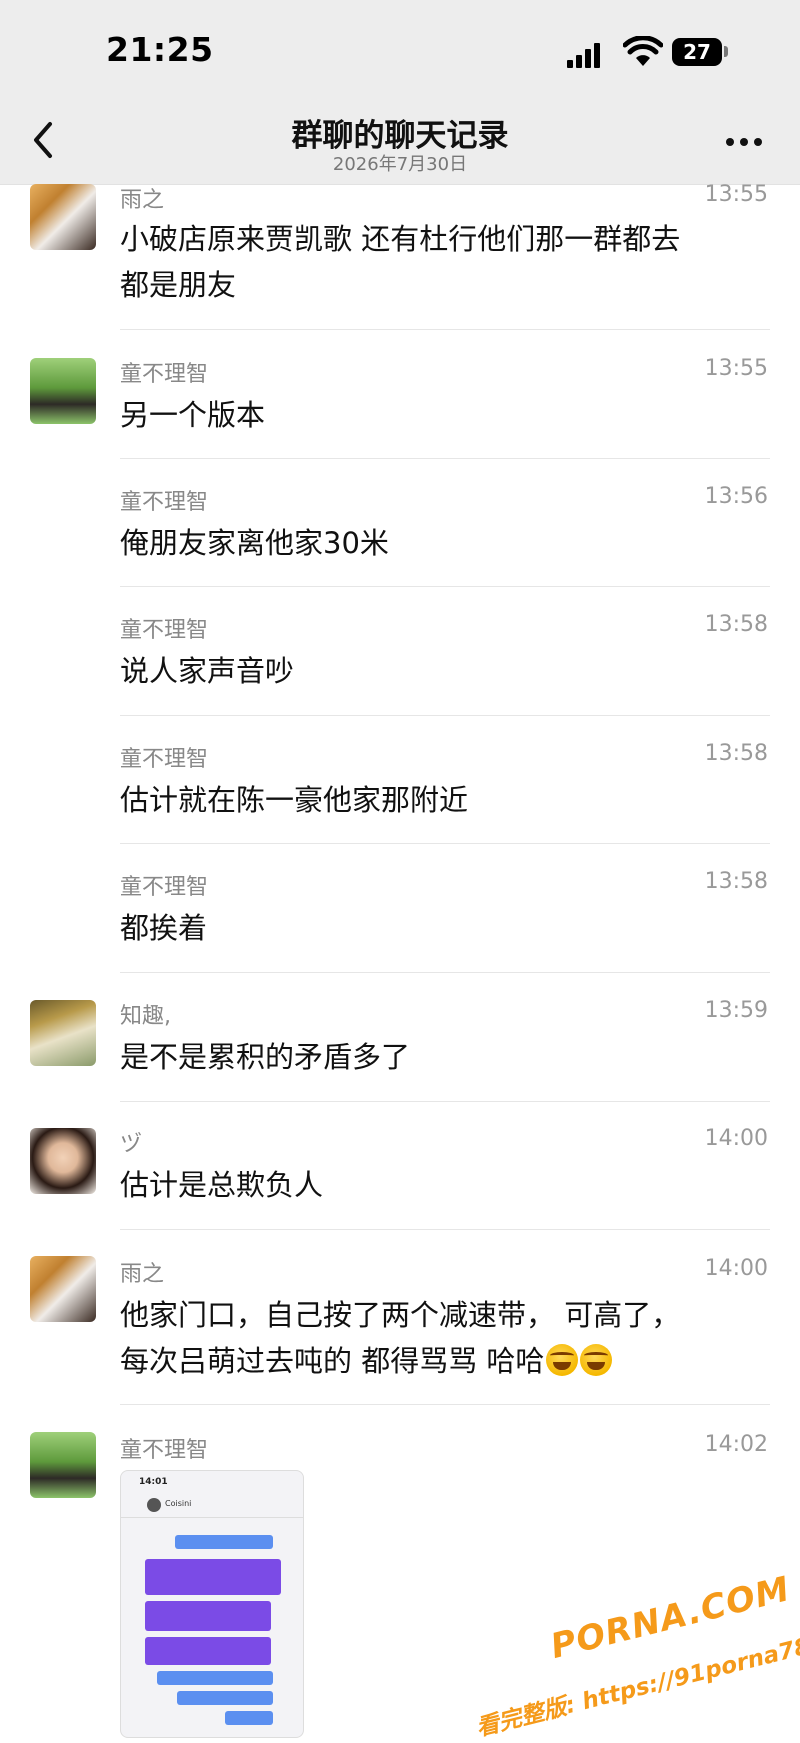  What do you see at coordinates (400, 50) in the screenshot?
I see `status-bar: 21:25 27` at bounding box center [400, 50].